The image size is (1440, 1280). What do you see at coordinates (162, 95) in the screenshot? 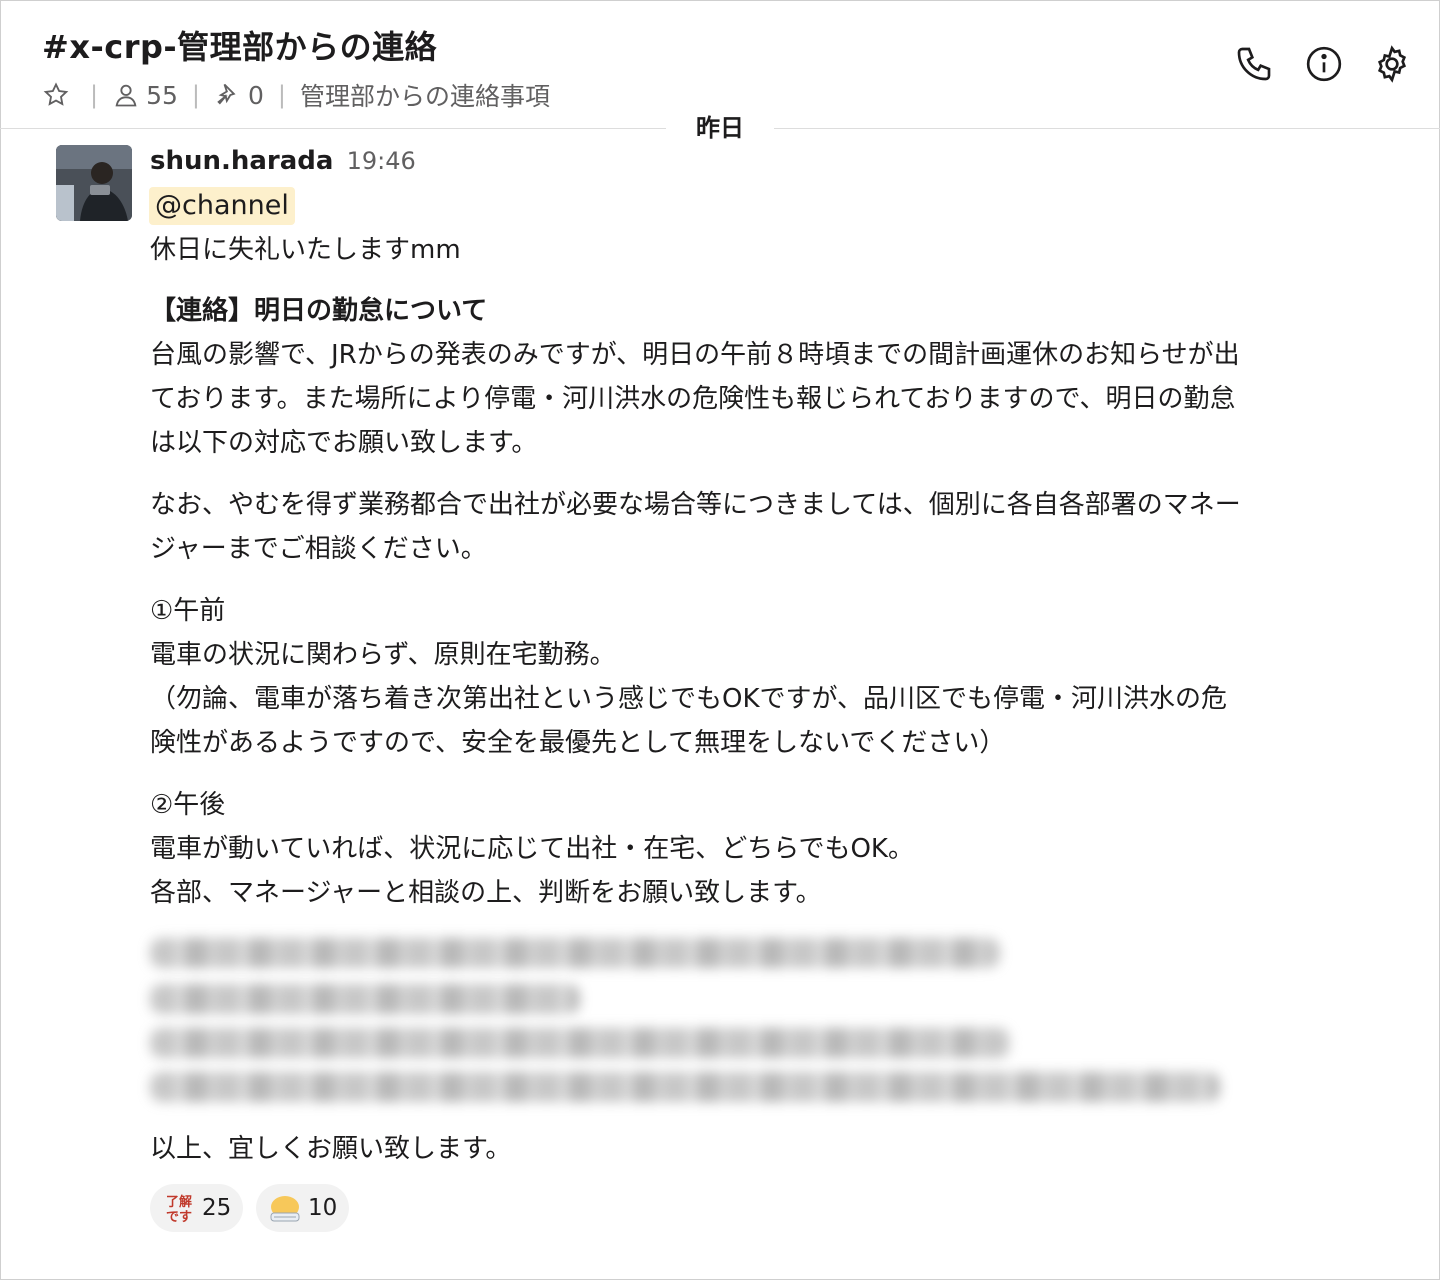
I see `member-count: 55` at bounding box center [162, 95].